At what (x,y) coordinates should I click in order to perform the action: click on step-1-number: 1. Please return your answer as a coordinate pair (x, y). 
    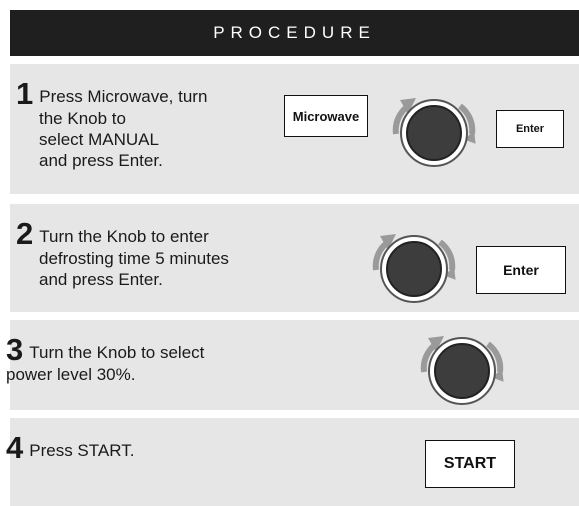
    Looking at the image, I should click on (25, 93).